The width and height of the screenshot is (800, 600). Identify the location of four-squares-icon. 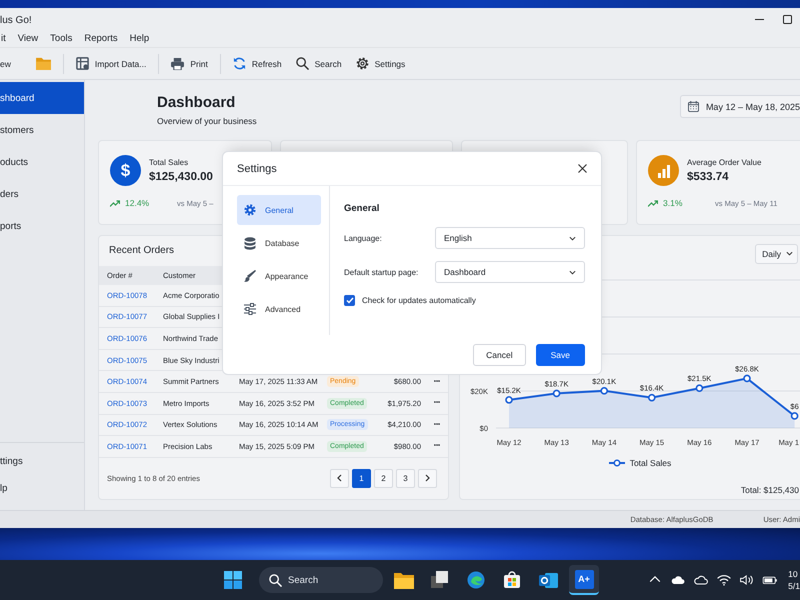
(233, 580).